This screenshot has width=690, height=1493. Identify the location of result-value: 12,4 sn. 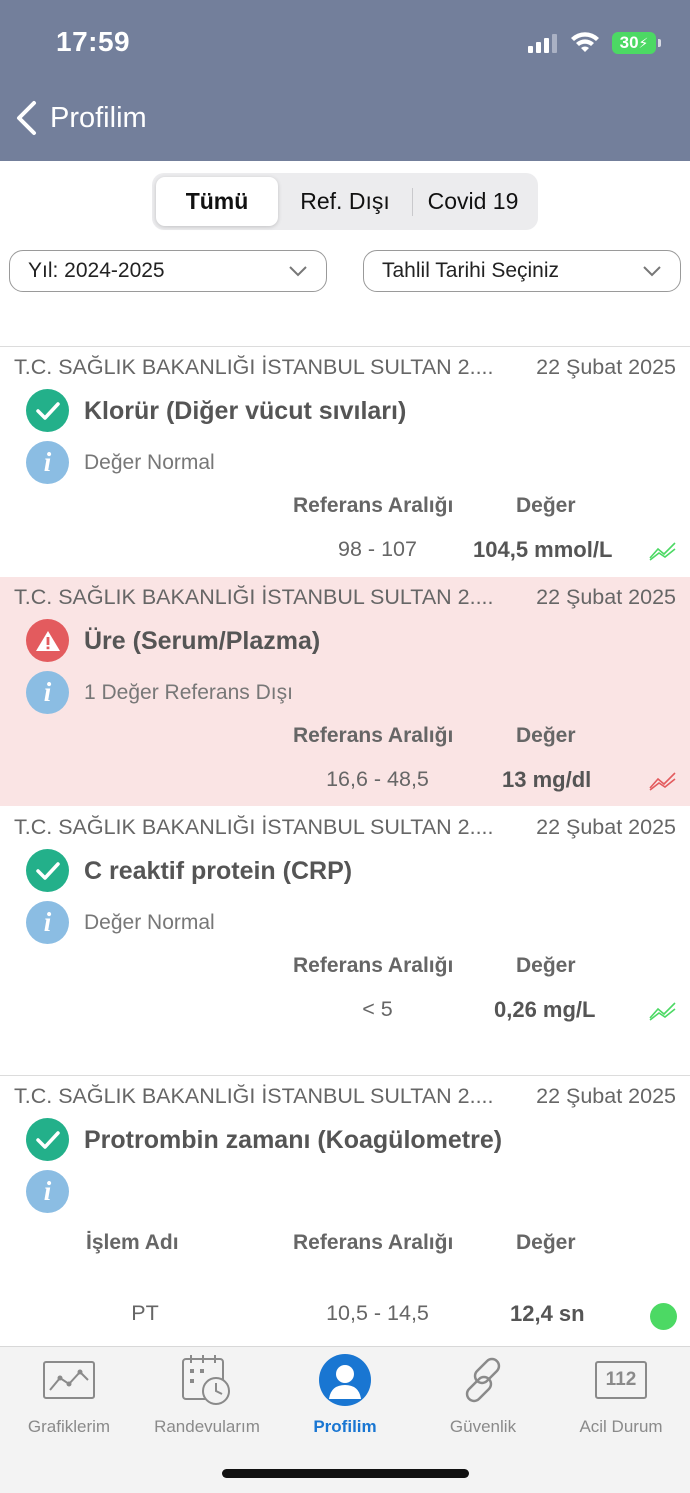
(547, 1313).